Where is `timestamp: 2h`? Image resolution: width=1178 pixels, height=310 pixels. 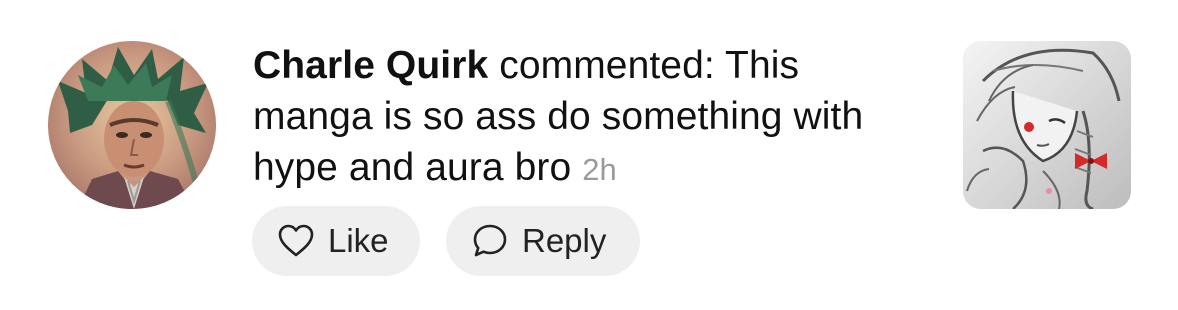 timestamp: 2h is located at coordinates (599, 169).